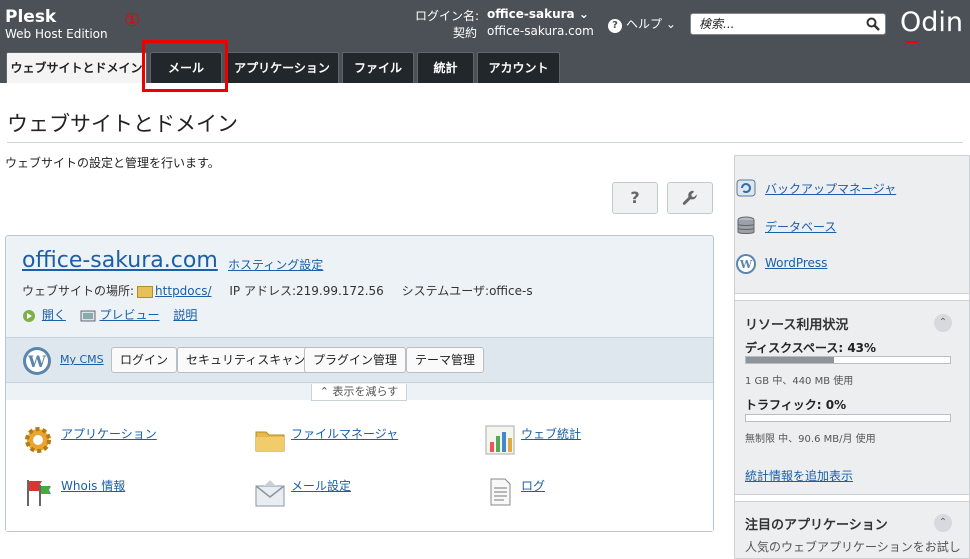  Describe the element at coordinates (615, 26) in the screenshot. I see `help-icon: ?` at that location.